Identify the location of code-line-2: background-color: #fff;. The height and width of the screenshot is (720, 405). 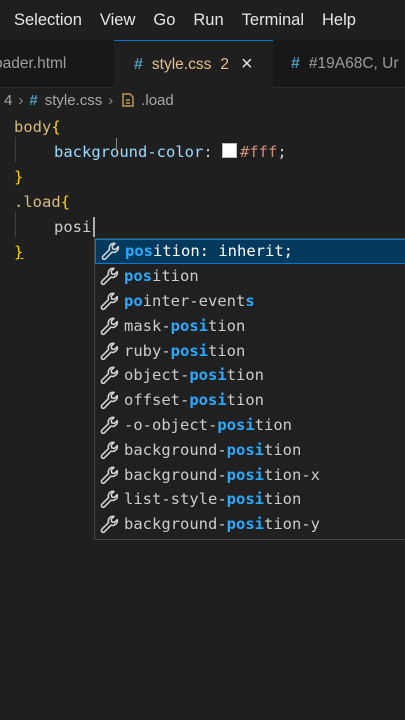
(170, 152).